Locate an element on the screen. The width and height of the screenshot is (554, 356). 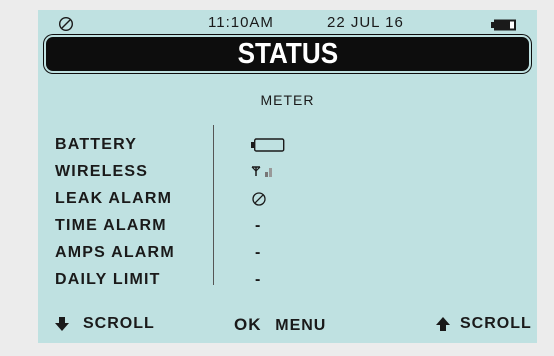
page-title: STATUS is located at coordinates (287, 53).